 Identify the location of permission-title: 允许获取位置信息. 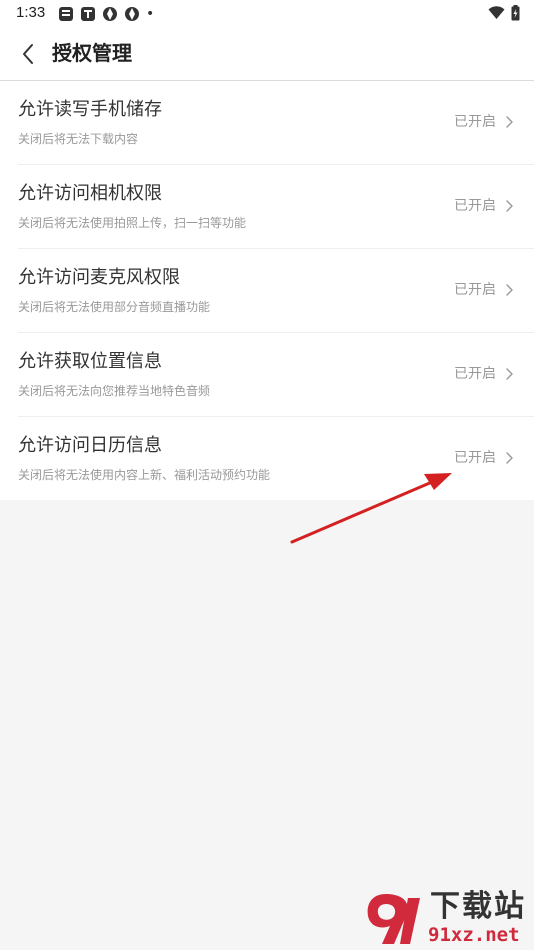
(90, 361).